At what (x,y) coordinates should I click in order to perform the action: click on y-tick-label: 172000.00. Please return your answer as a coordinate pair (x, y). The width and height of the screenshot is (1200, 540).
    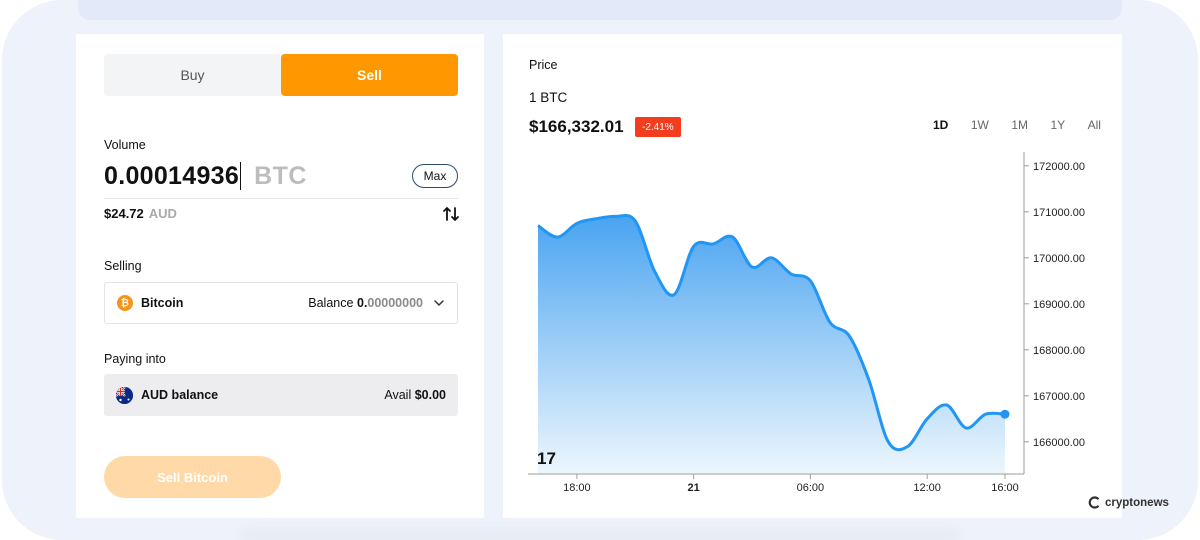
    Looking at the image, I should click on (1059, 167).